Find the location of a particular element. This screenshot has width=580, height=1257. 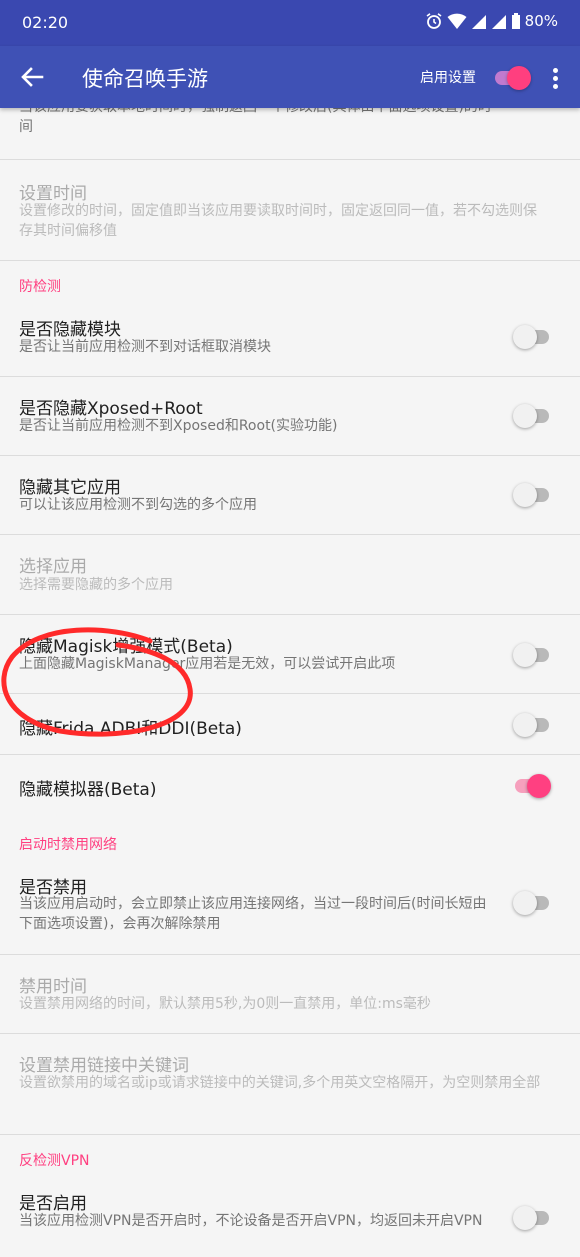

signal-icon is located at coordinates (478, 22).